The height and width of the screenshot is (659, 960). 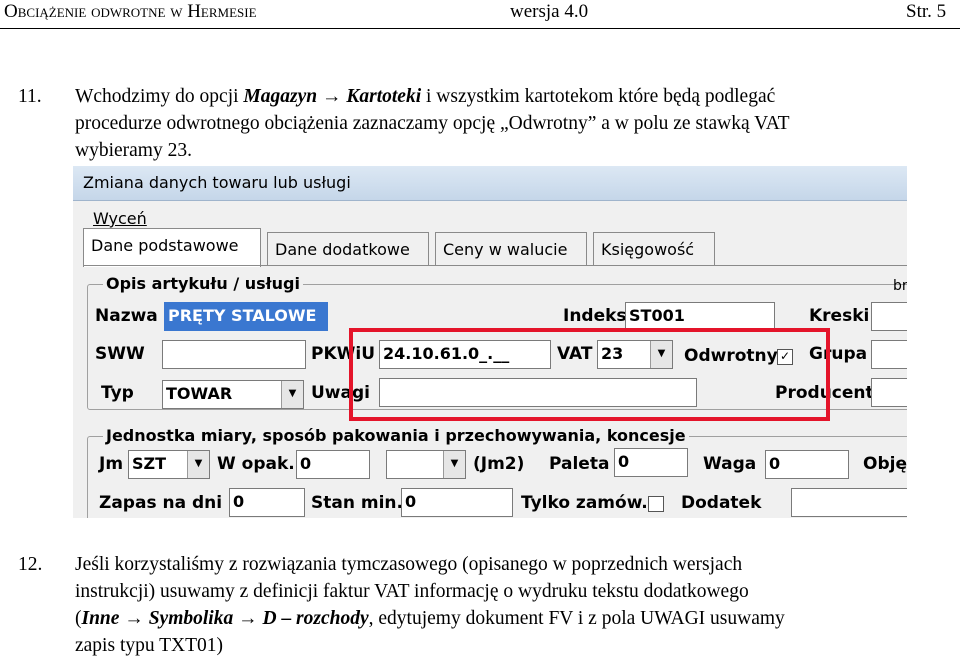 What do you see at coordinates (635, 354) in the screenshot?
I see `vat-select: 23 ▼` at bounding box center [635, 354].